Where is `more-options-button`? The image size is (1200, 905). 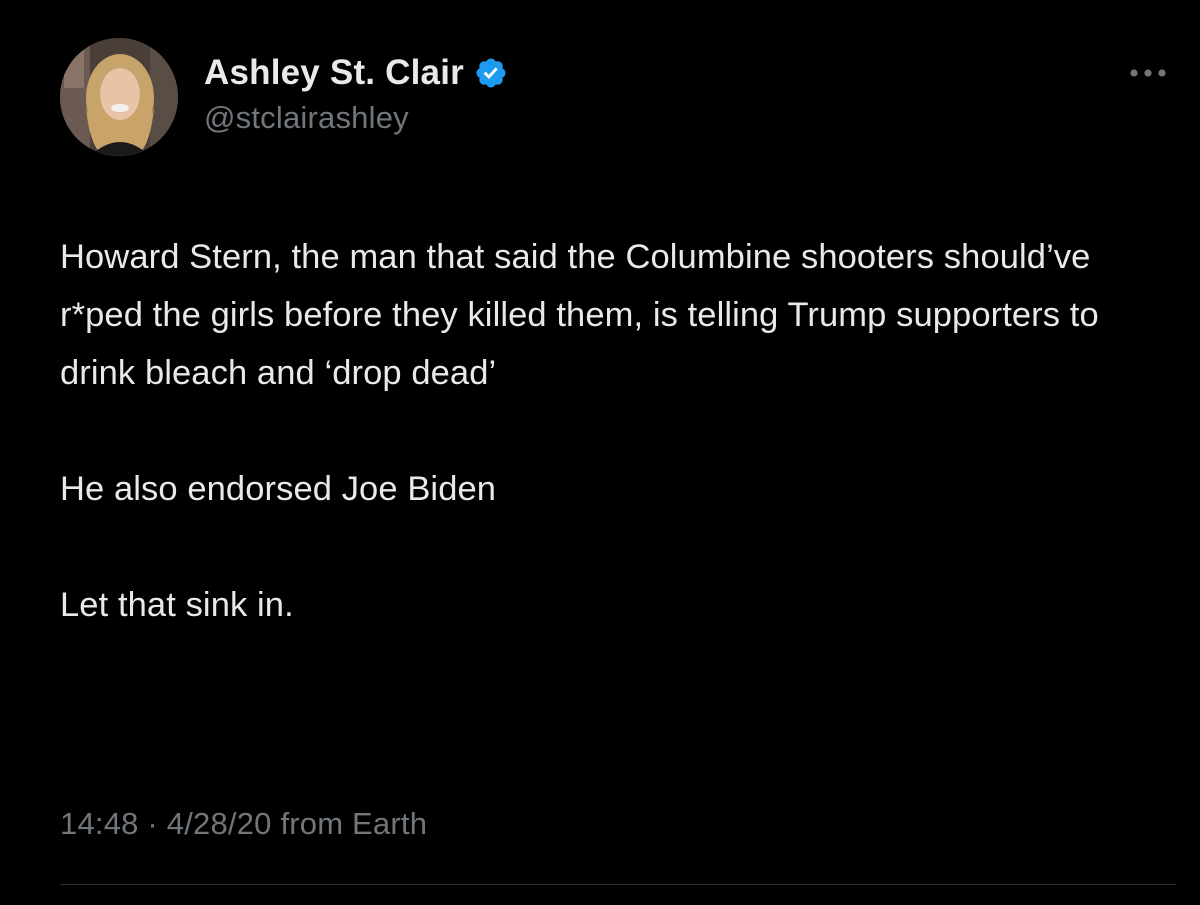 more-options-button is located at coordinates (1148, 73).